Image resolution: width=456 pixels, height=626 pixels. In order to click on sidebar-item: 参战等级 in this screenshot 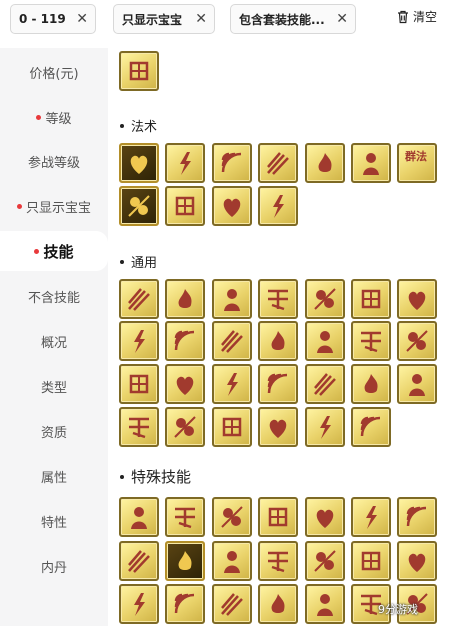, I will do `click(54, 161)`.